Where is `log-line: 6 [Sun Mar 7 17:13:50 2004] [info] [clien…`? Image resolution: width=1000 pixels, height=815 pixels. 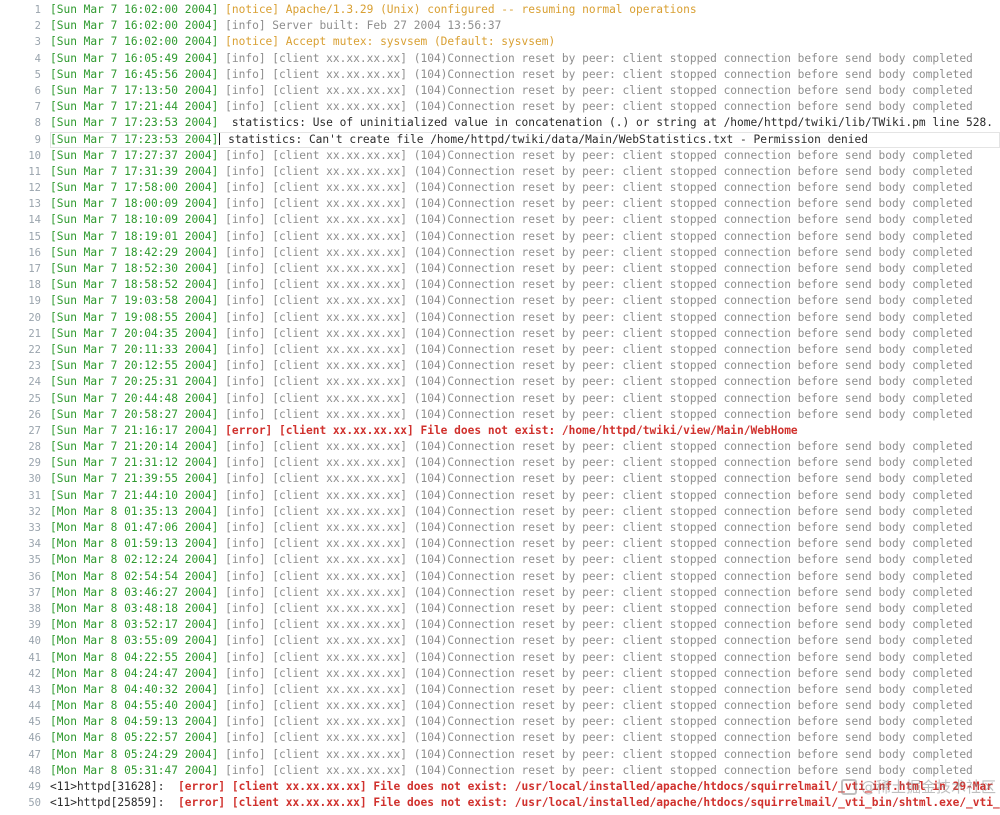
log-line: 6 [Sun Mar 7 17:13:50 2004] [info] [clien… is located at coordinates (500, 91).